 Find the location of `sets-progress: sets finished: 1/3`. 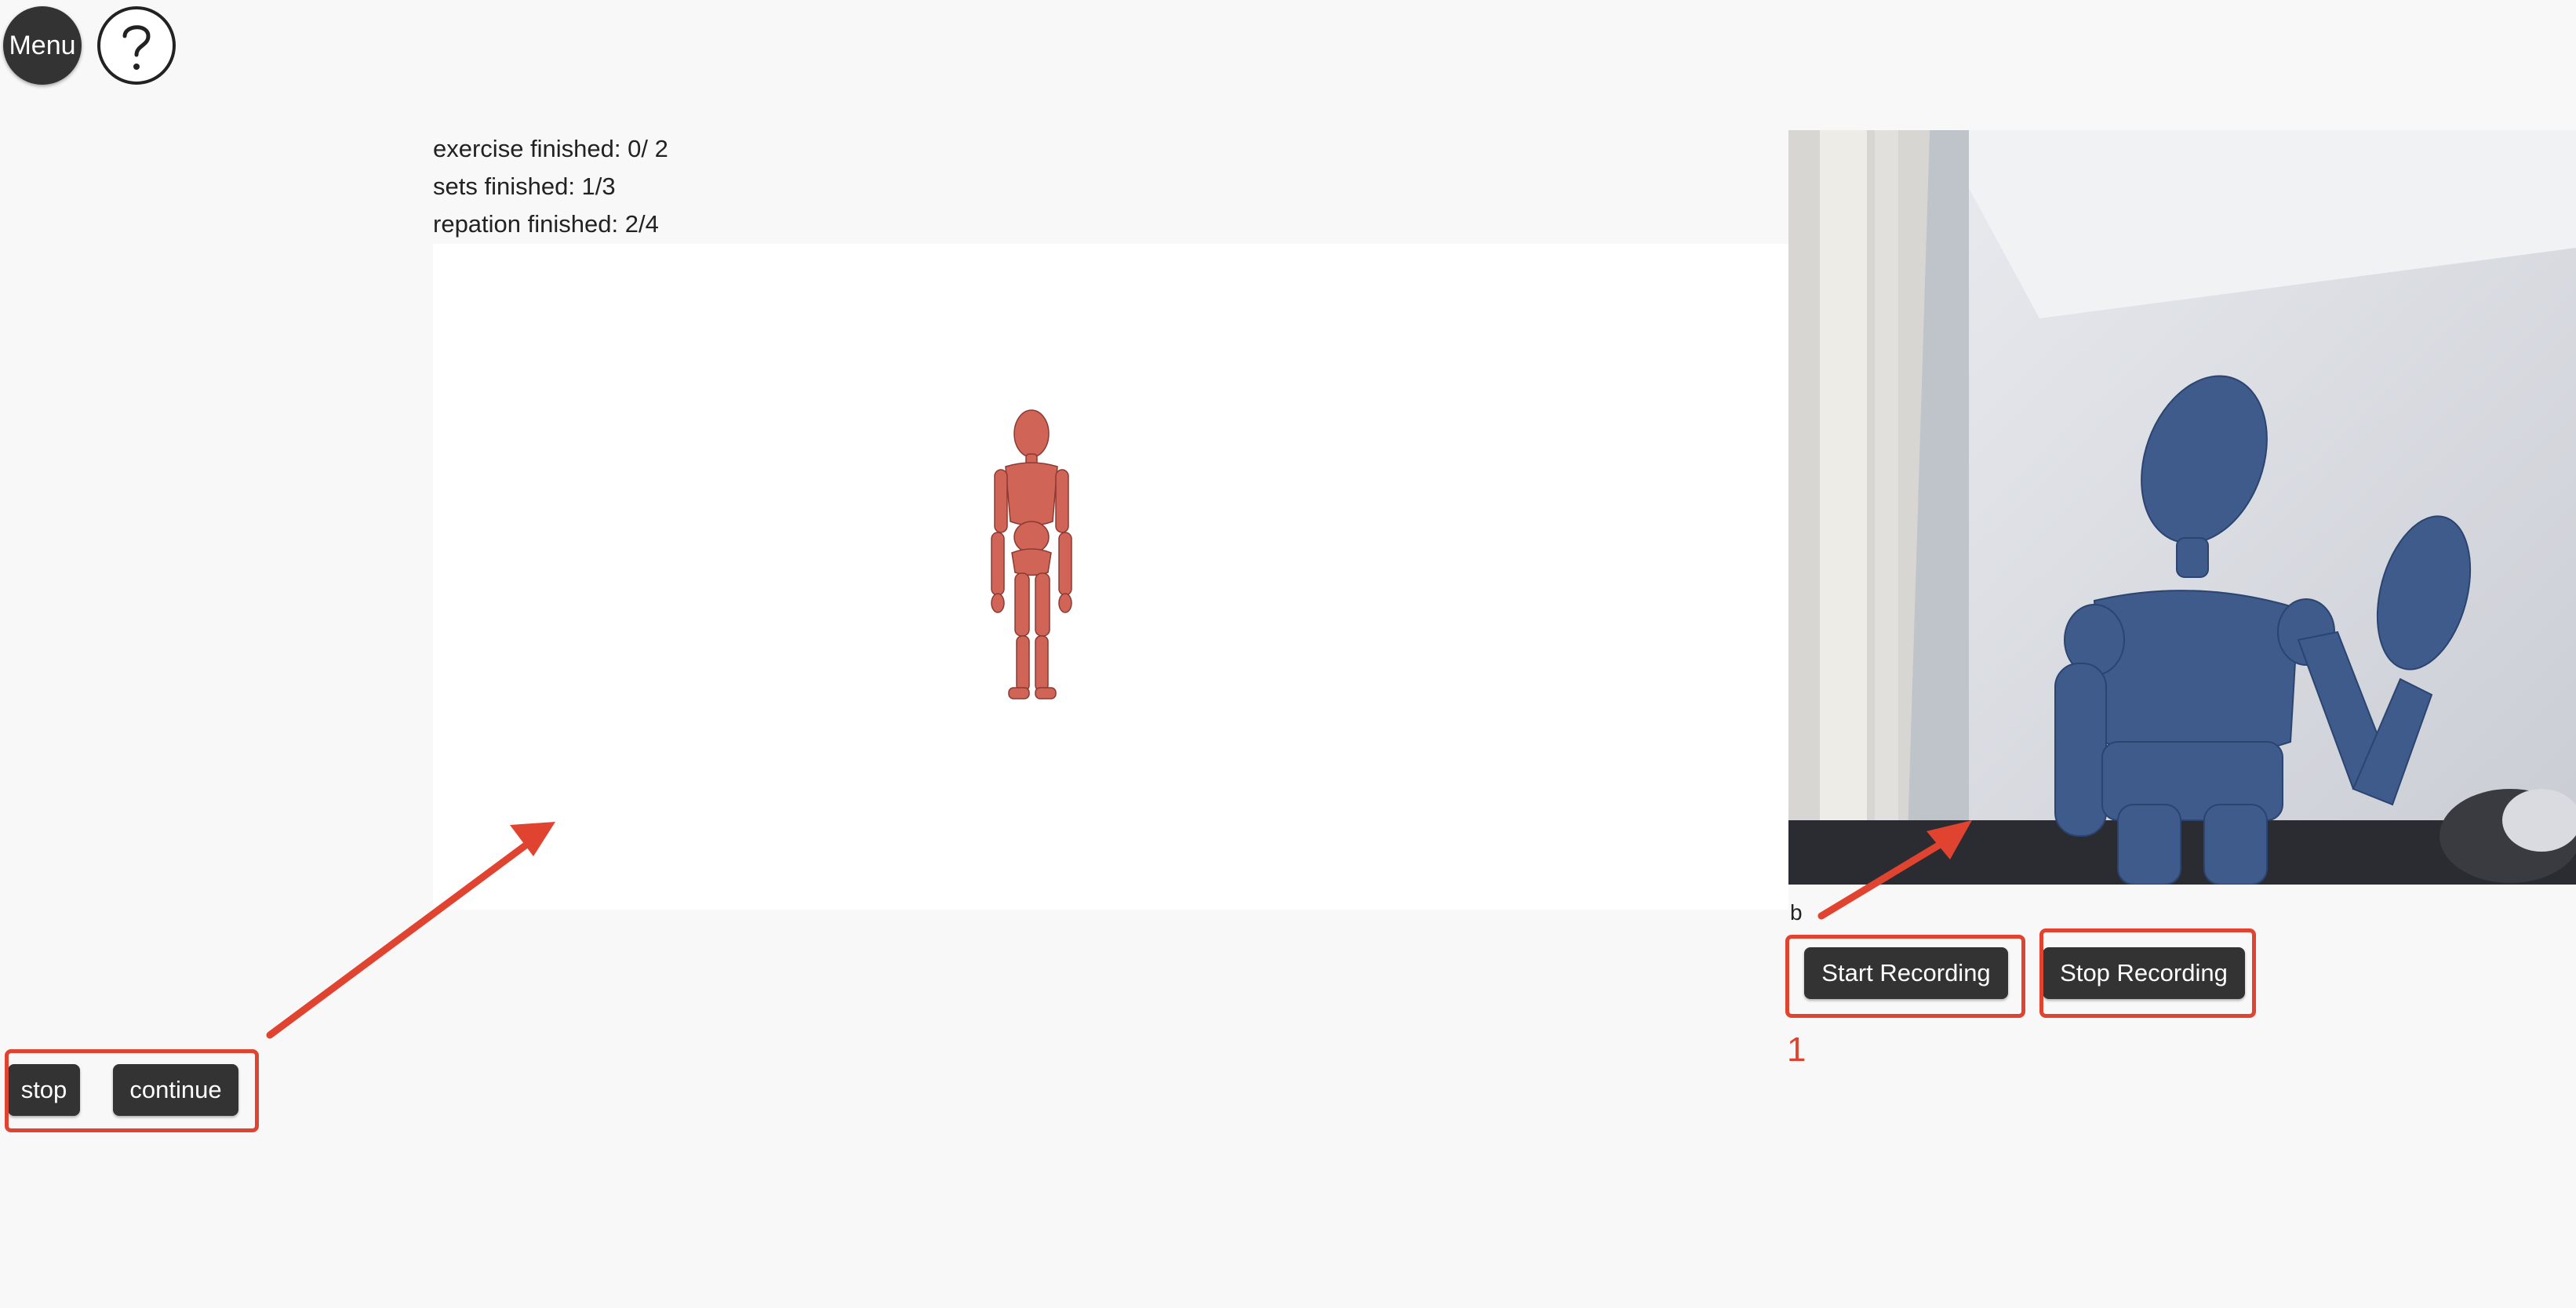

sets-progress: sets finished: 1/3 is located at coordinates (524, 186).